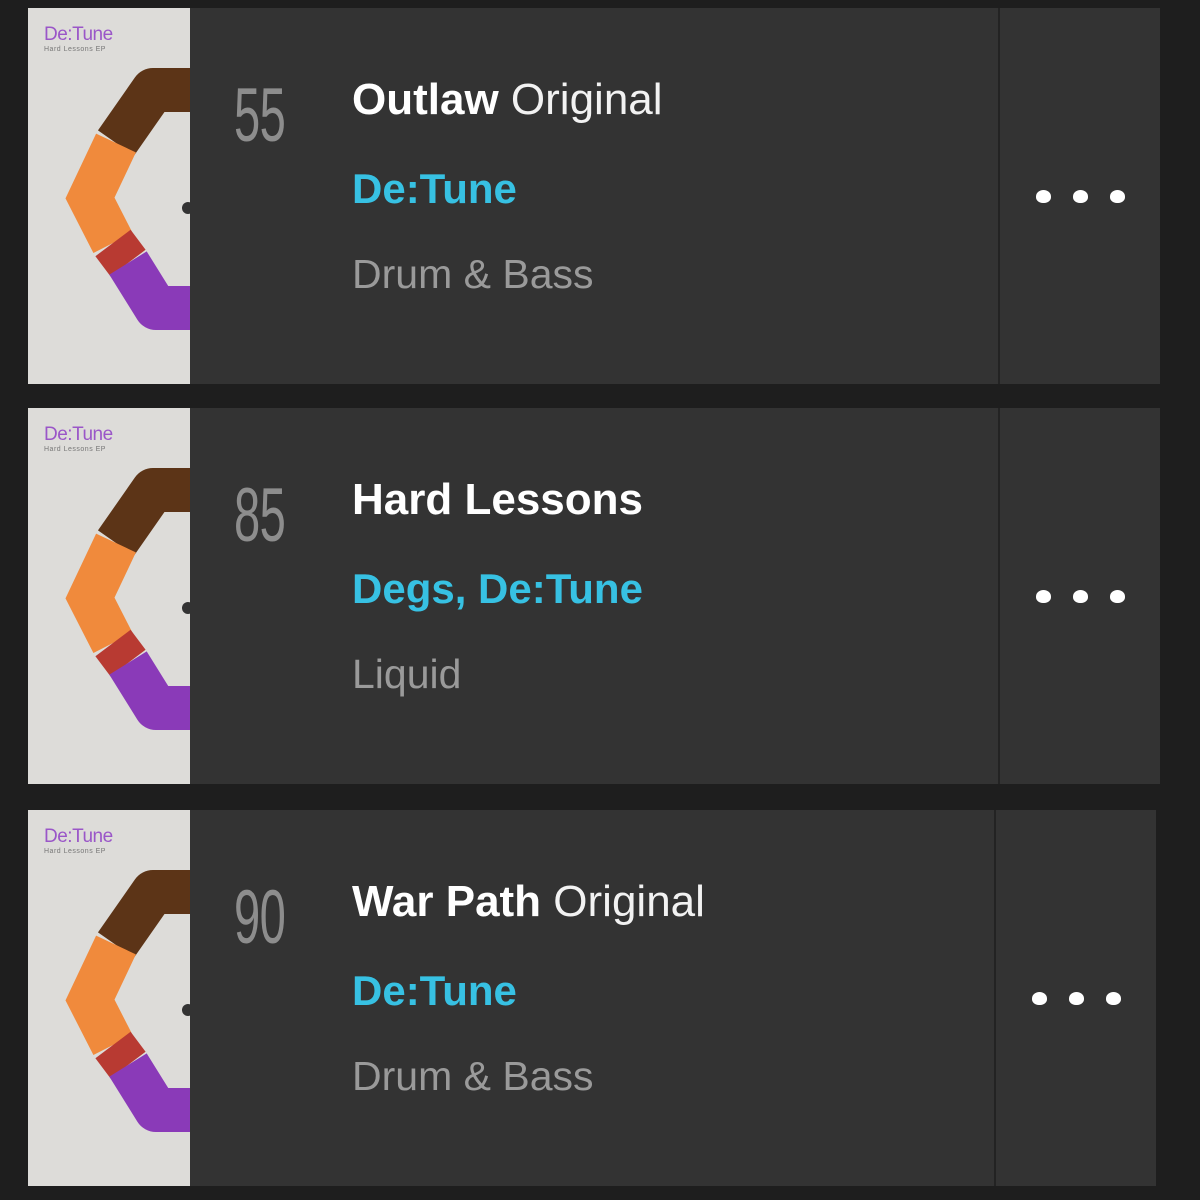 This screenshot has height=1200, width=1200. What do you see at coordinates (446, 901) in the screenshot?
I see `track-name: War Path` at bounding box center [446, 901].